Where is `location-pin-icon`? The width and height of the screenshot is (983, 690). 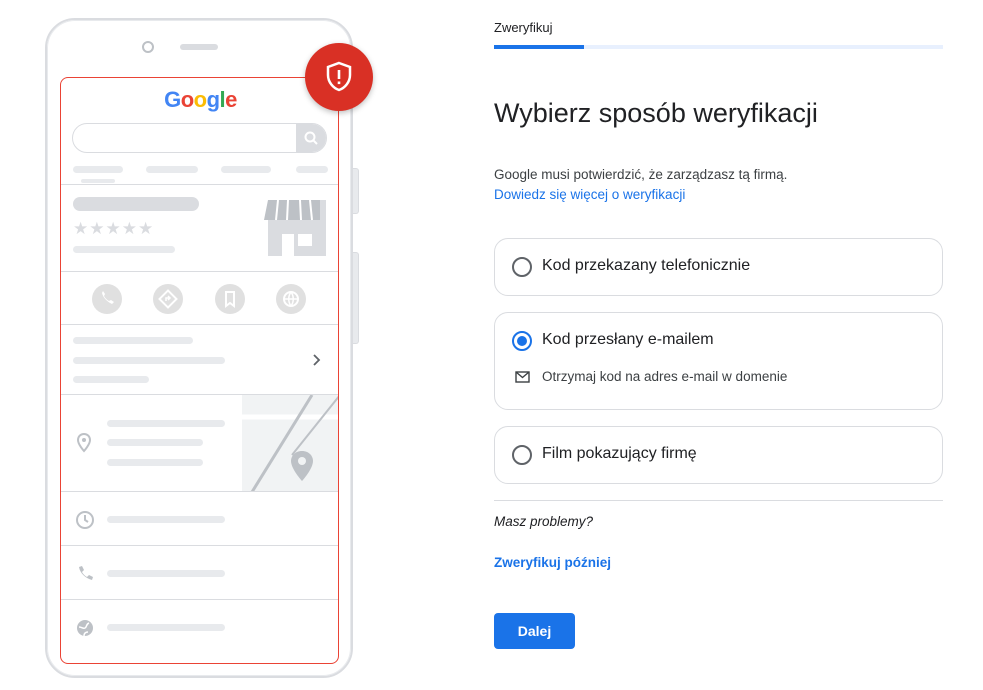
location-pin-icon is located at coordinates (84, 442).